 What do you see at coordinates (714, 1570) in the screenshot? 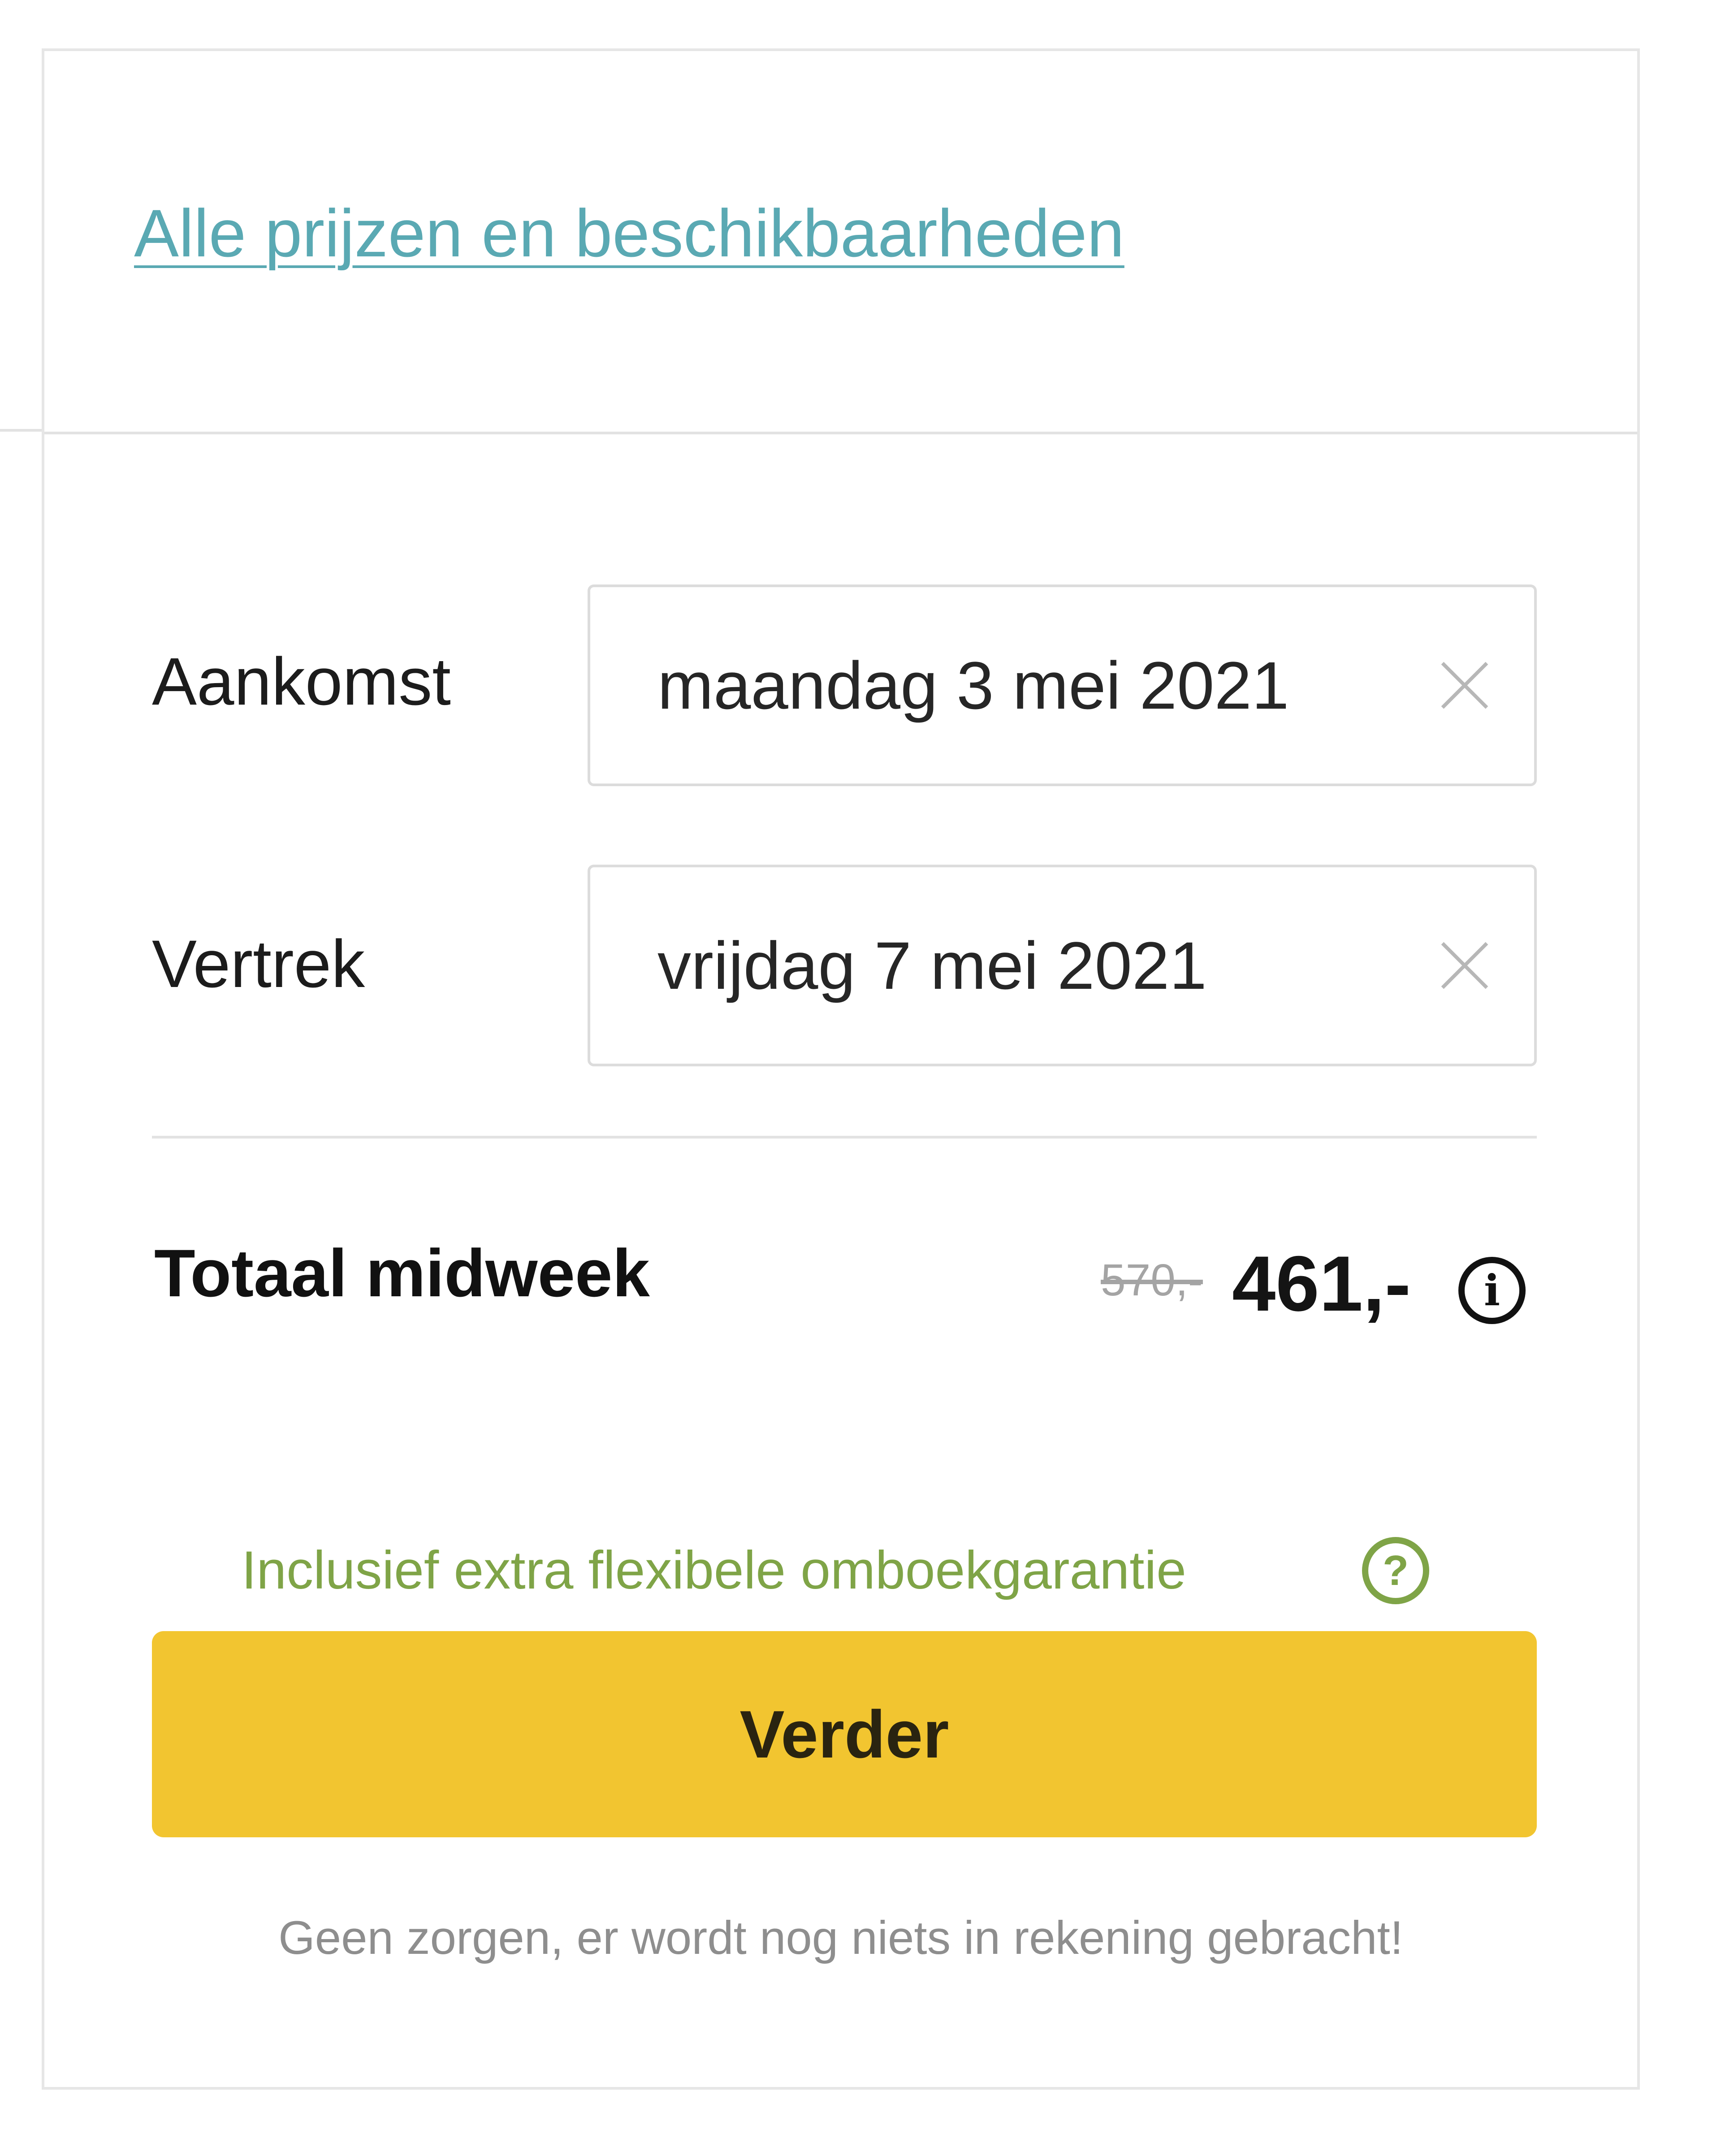
I see `guarantee-text: Inclusief extra flexibele omboekgarantie` at bounding box center [714, 1570].